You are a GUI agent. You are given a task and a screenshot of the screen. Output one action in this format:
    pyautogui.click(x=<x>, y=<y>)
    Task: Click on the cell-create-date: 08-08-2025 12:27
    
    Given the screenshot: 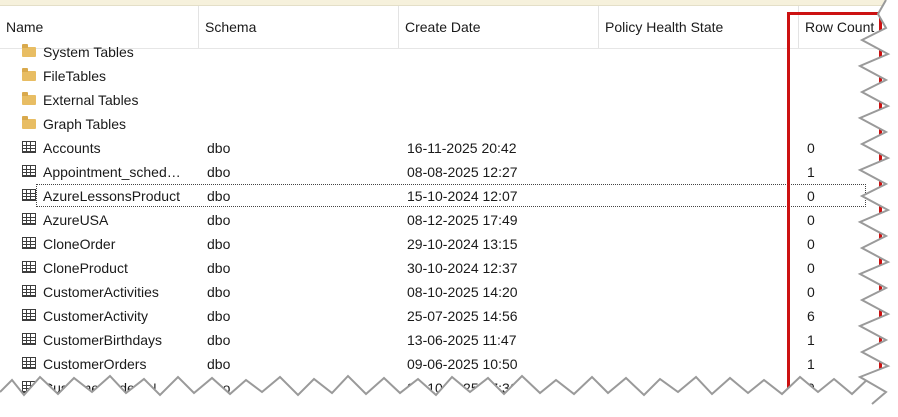 What is the action you would take?
    pyautogui.click(x=462, y=172)
    